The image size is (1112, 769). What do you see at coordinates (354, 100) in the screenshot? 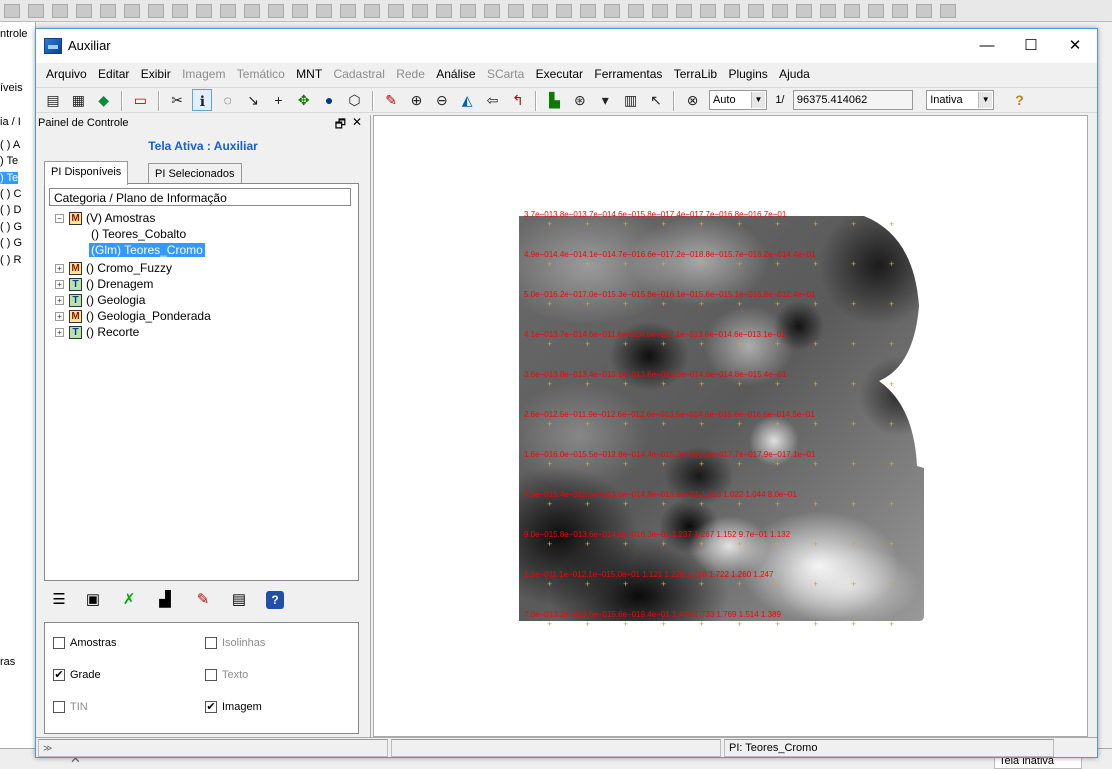
I see `select-icon: ⬡` at bounding box center [354, 100].